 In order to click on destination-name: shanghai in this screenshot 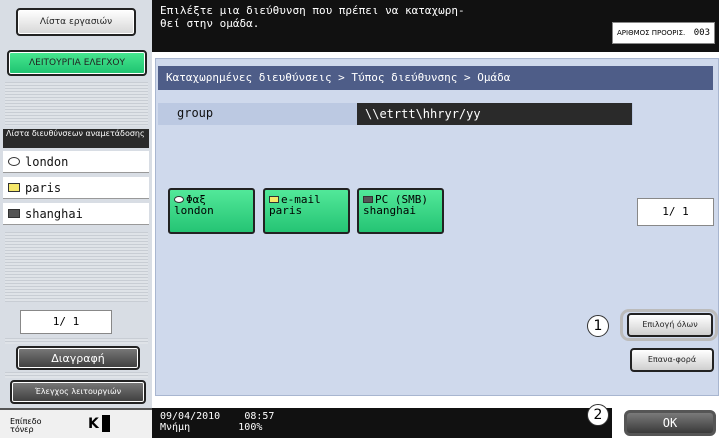, I will do `click(389, 210)`.